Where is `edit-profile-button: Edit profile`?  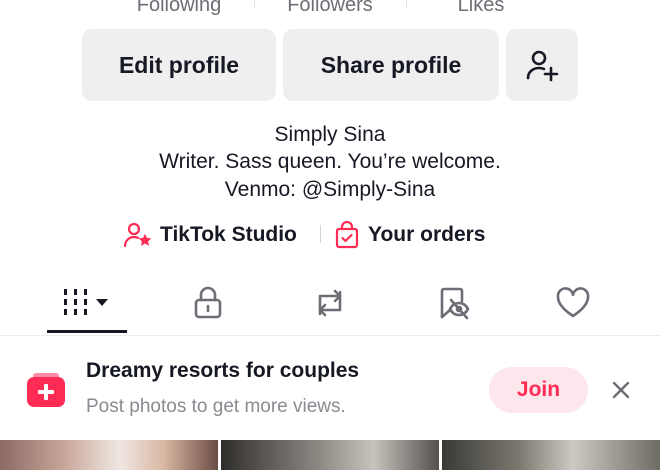 edit-profile-button: Edit profile is located at coordinates (179, 65).